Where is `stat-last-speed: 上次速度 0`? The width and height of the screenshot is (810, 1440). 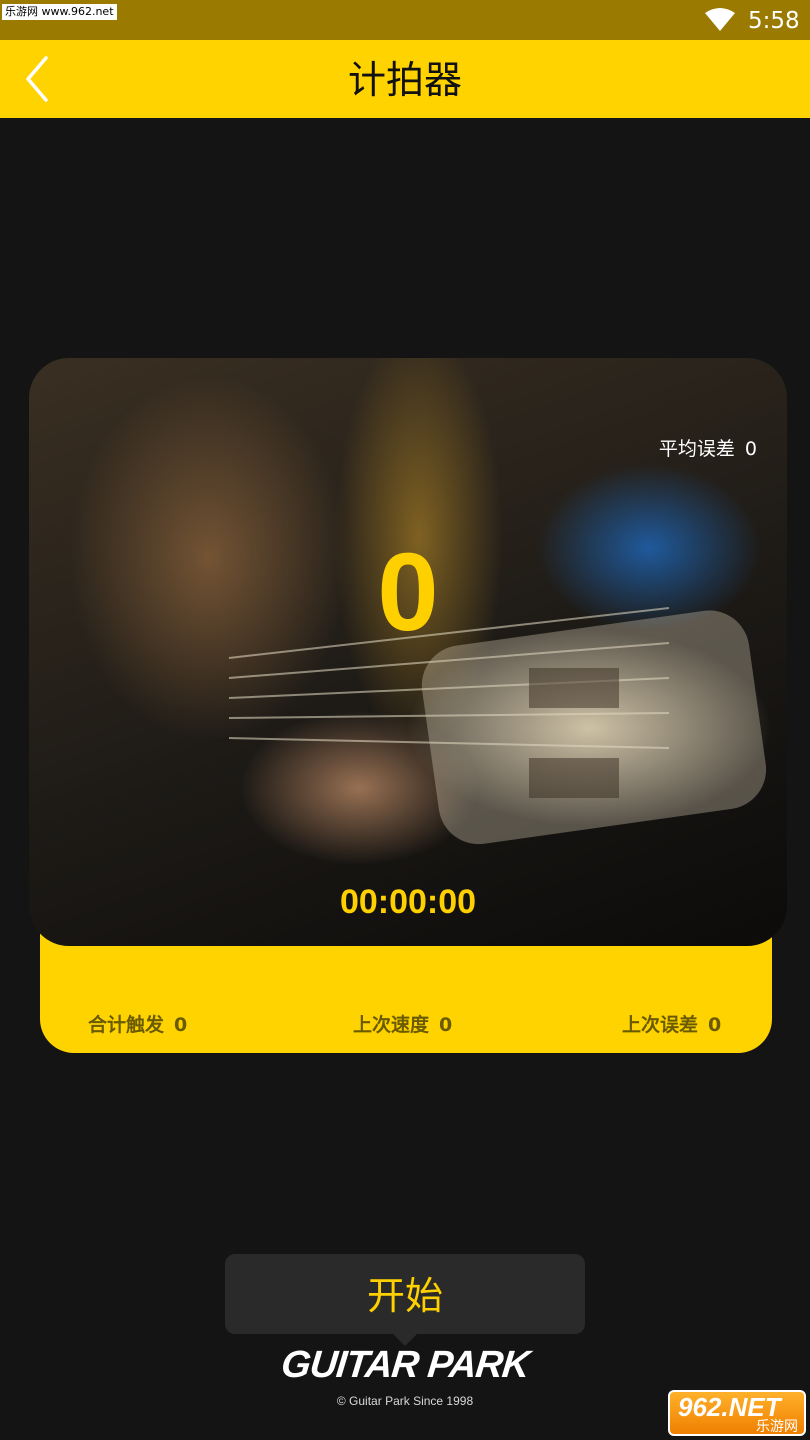 stat-last-speed: 上次速度 0 is located at coordinates (402, 1023).